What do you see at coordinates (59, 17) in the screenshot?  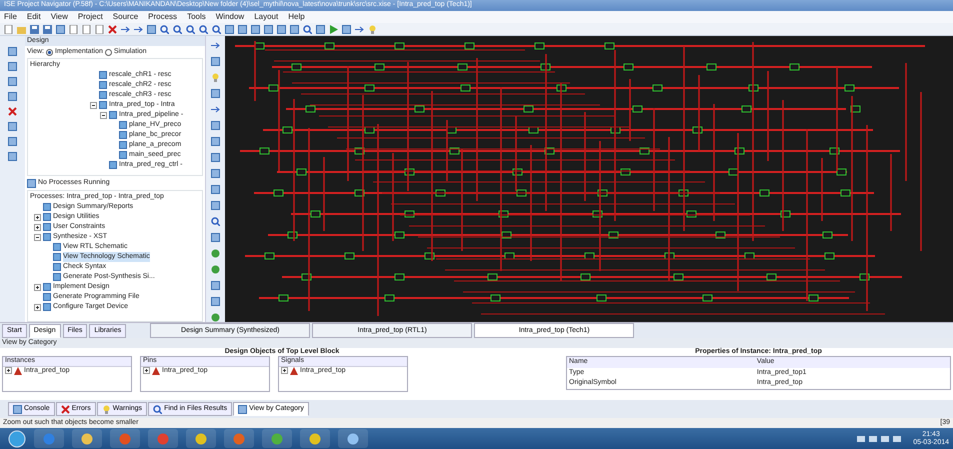 I see `menu-item: View` at bounding box center [59, 17].